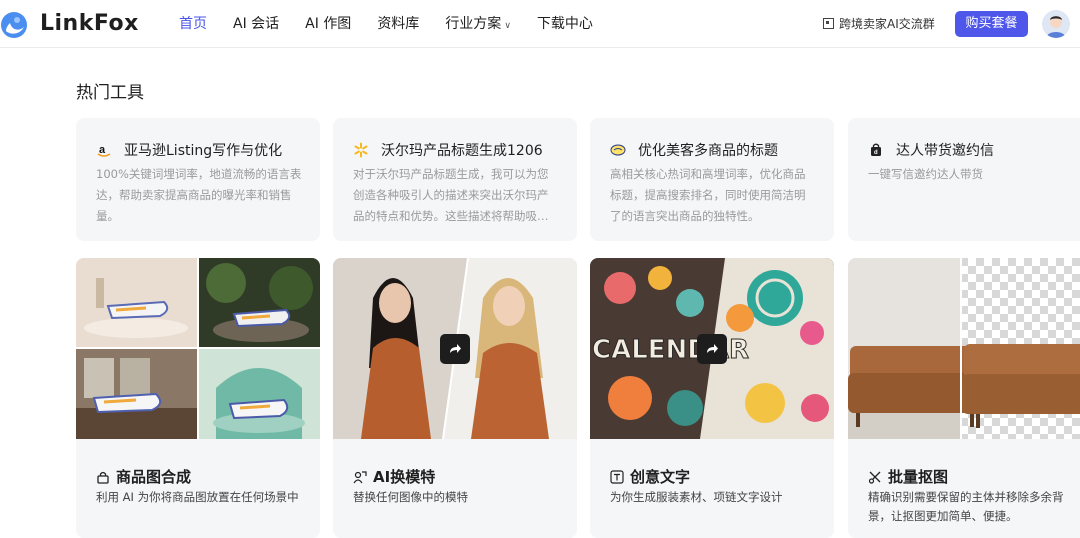 The width and height of the screenshot is (1080, 538). I want to click on feature-desc: 利用 AI 为你将商品图放置在任何场景中, so click(197, 497).